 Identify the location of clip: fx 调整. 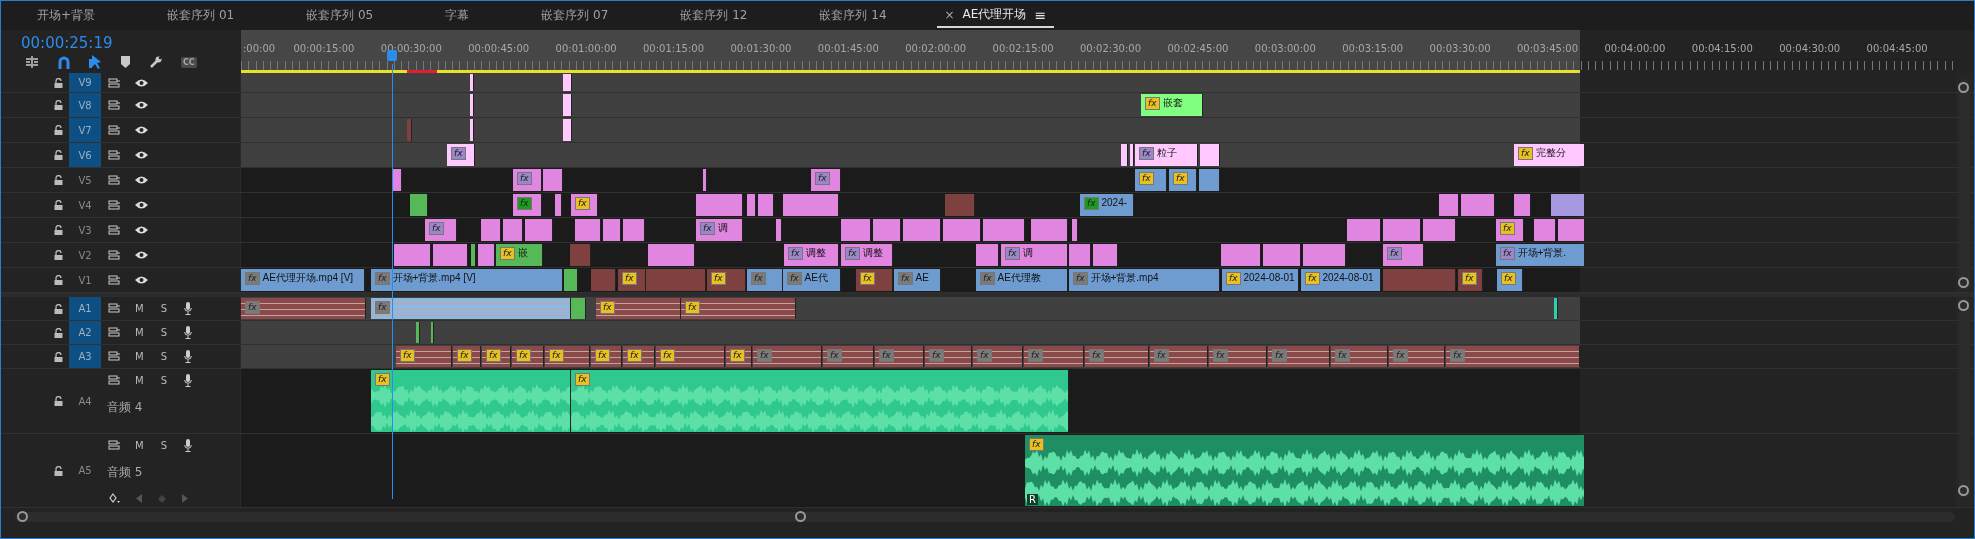
(867, 255).